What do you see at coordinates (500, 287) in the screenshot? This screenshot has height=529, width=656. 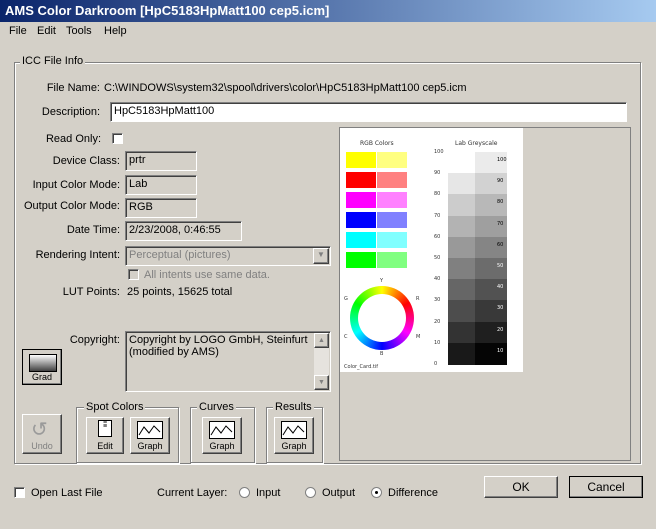 I see `grey-value-label: 40` at bounding box center [500, 287].